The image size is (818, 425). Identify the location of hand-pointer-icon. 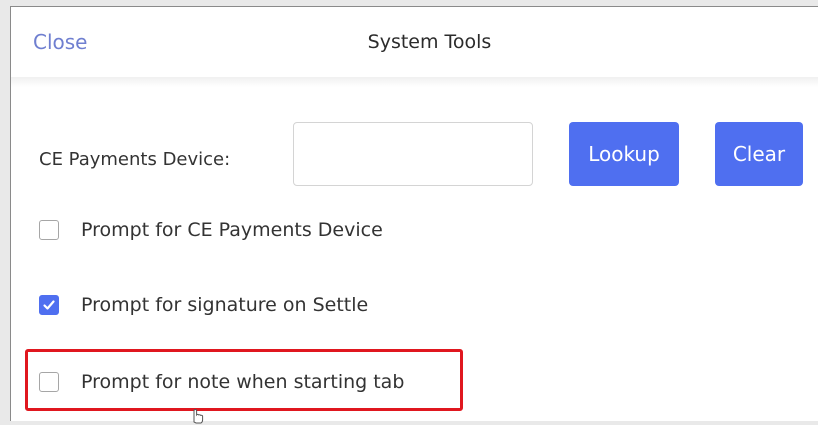
(198, 416).